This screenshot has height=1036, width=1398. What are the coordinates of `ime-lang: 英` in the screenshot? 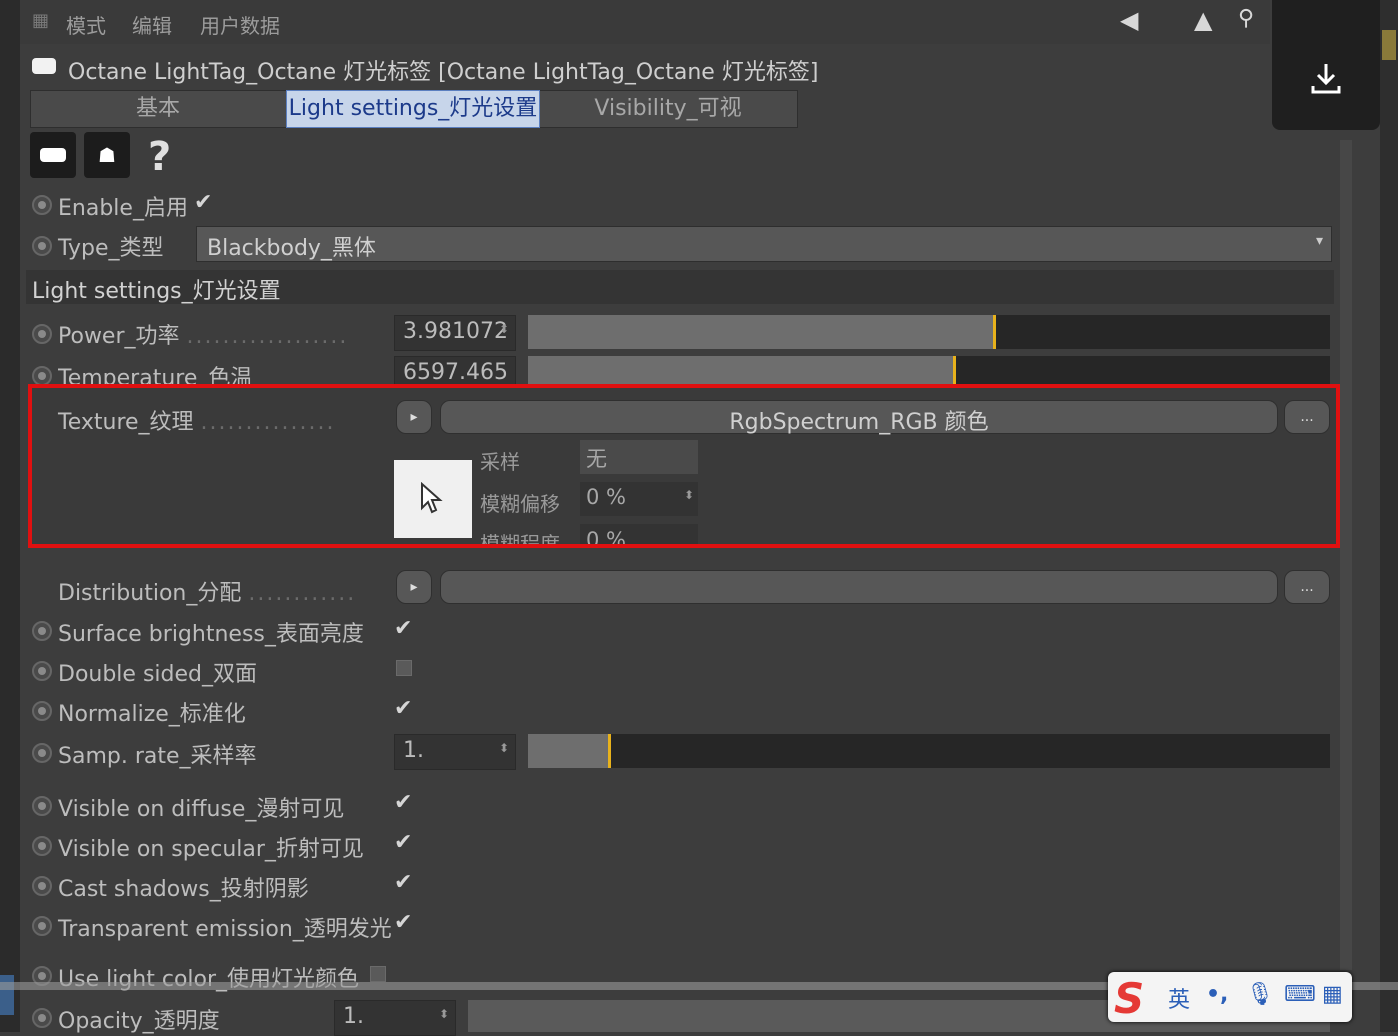 It's located at (1179, 998).